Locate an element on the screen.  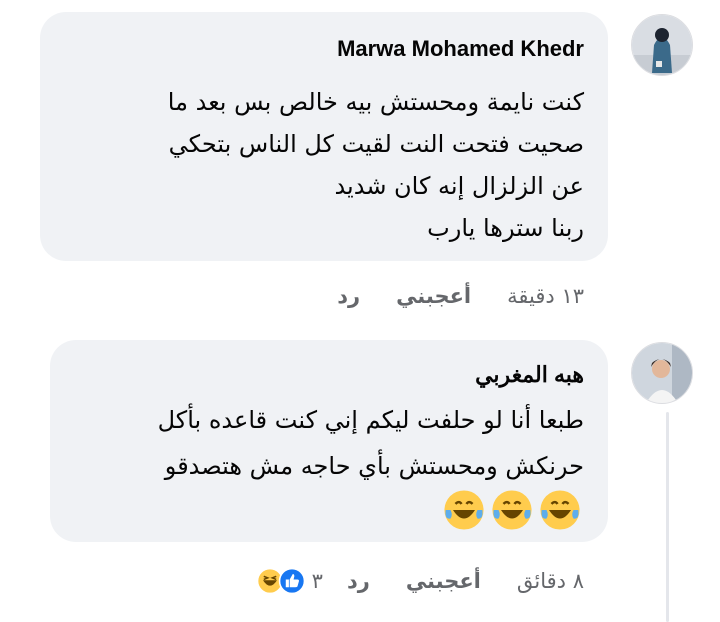
emoji-row is located at coordinates (510, 510).